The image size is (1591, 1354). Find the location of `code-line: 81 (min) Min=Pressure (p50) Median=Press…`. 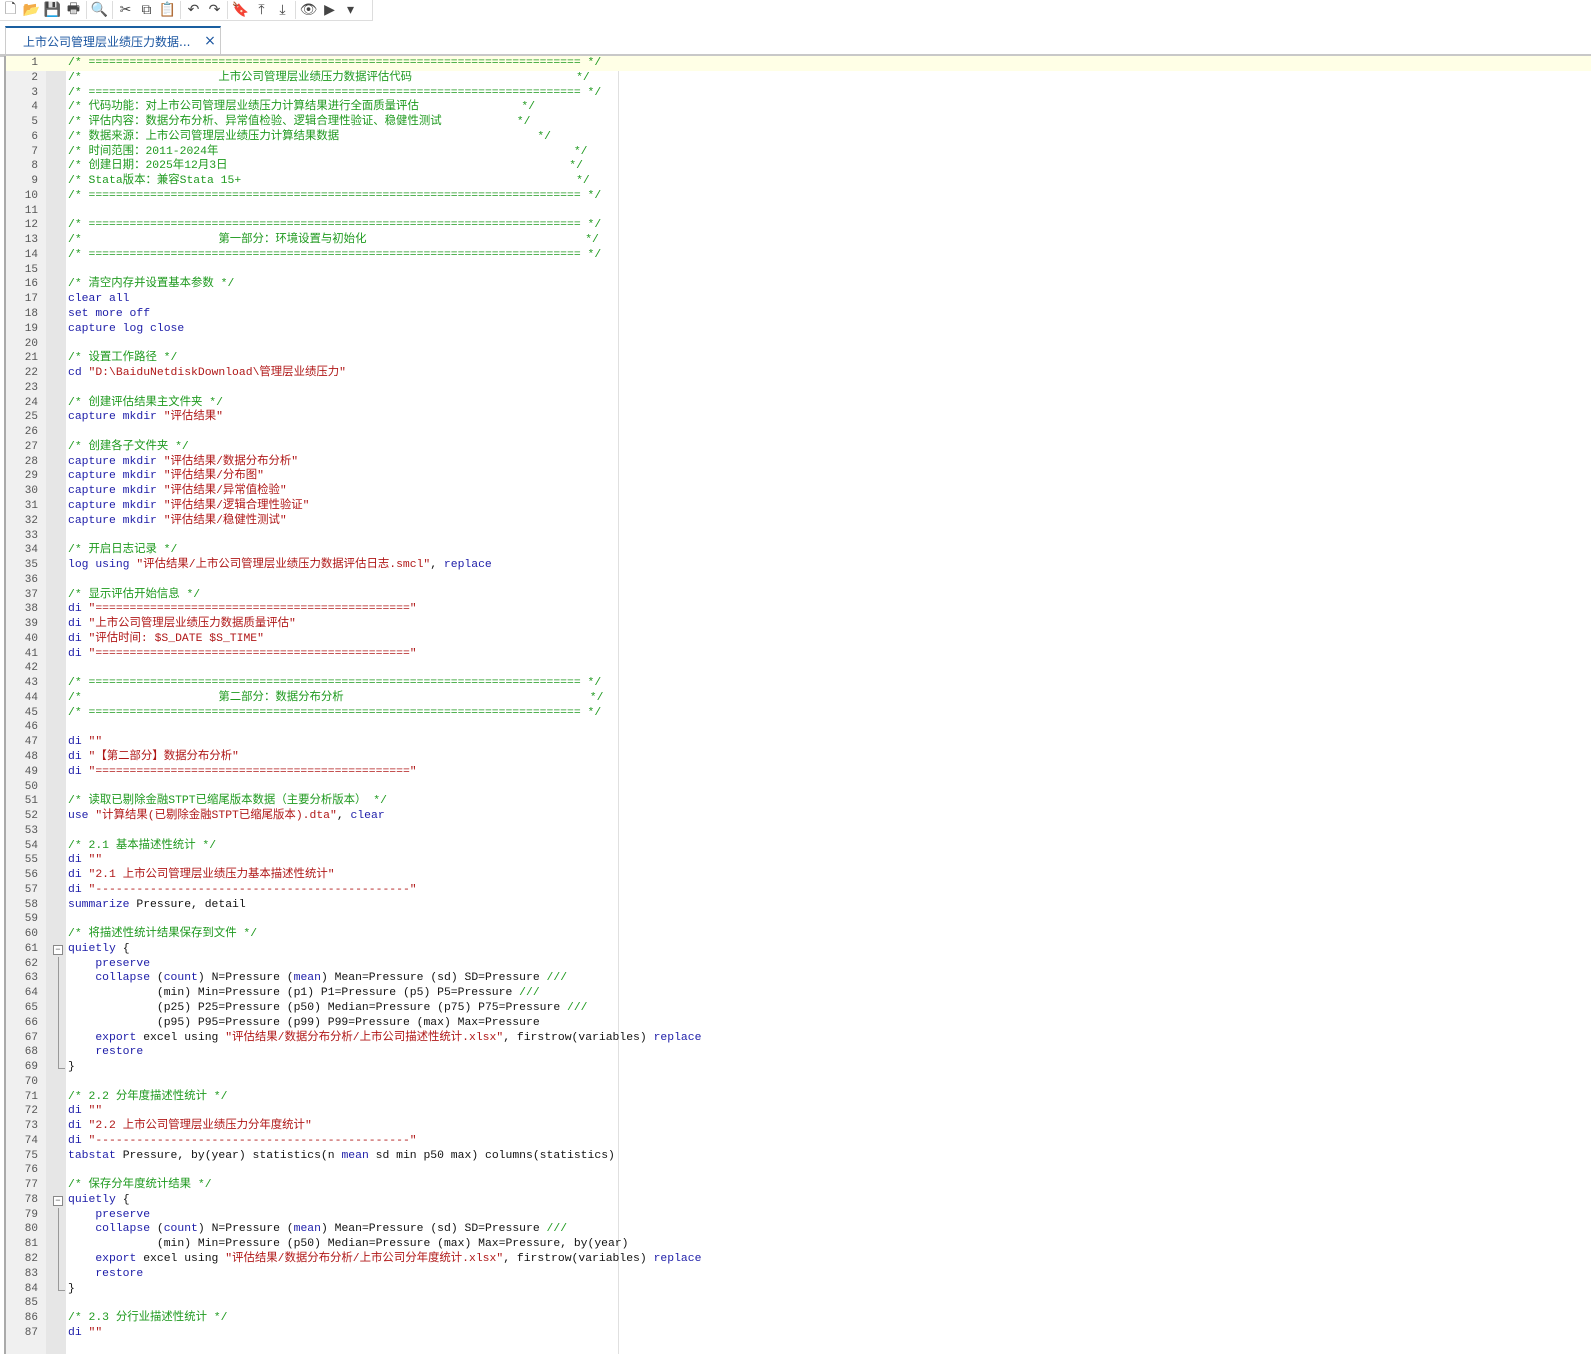

code-line: 81 (min) Min=Pressure (p50) Median=Press… is located at coordinates (798, 1245).